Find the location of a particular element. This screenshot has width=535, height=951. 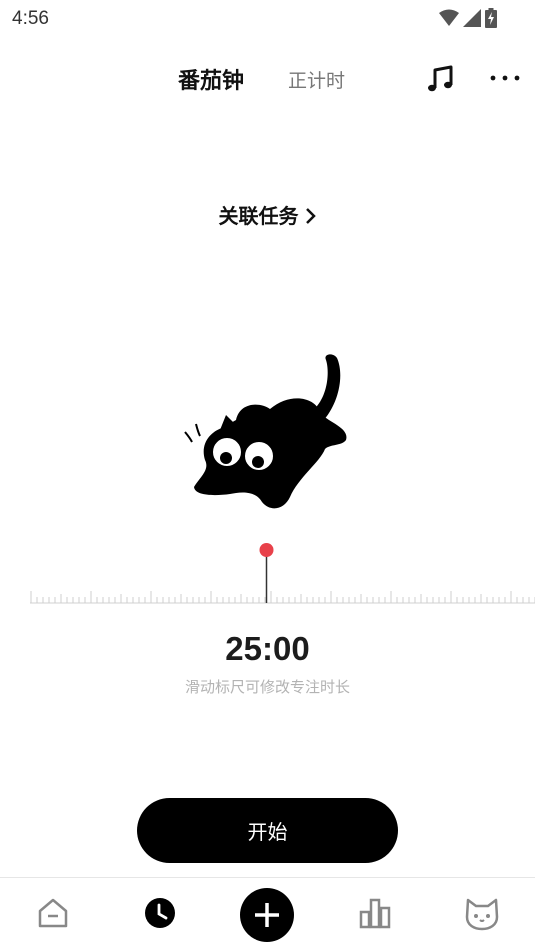

add-icon is located at coordinates (267, 915).